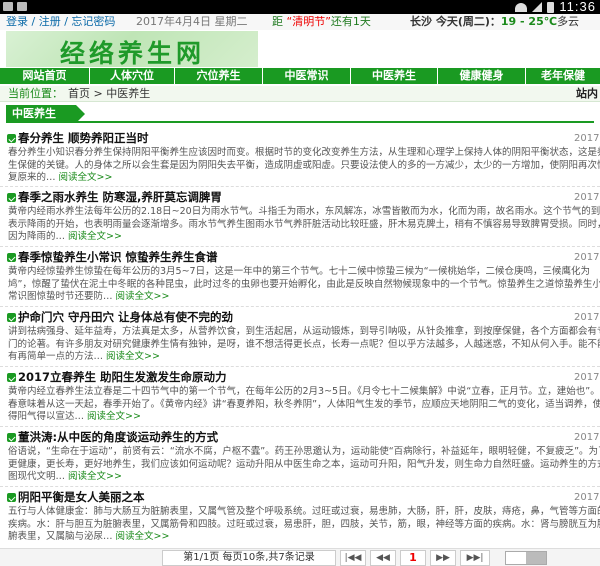 The width and height of the screenshot is (600, 566). What do you see at coordinates (529, 21) in the screenshot?
I see `weather-temp: 19 - 25℃` at bounding box center [529, 21].